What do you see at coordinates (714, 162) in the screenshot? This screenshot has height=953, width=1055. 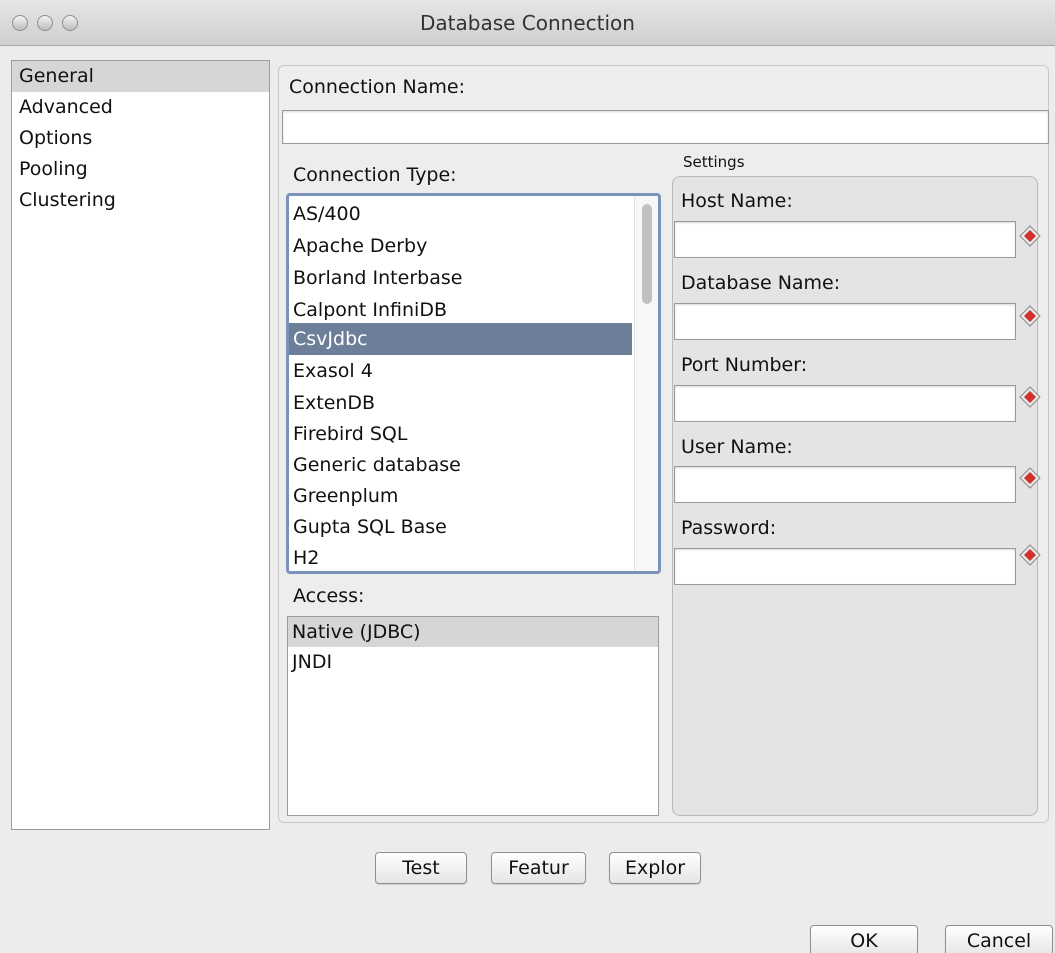 I see `settings-title: Settings` at bounding box center [714, 162].